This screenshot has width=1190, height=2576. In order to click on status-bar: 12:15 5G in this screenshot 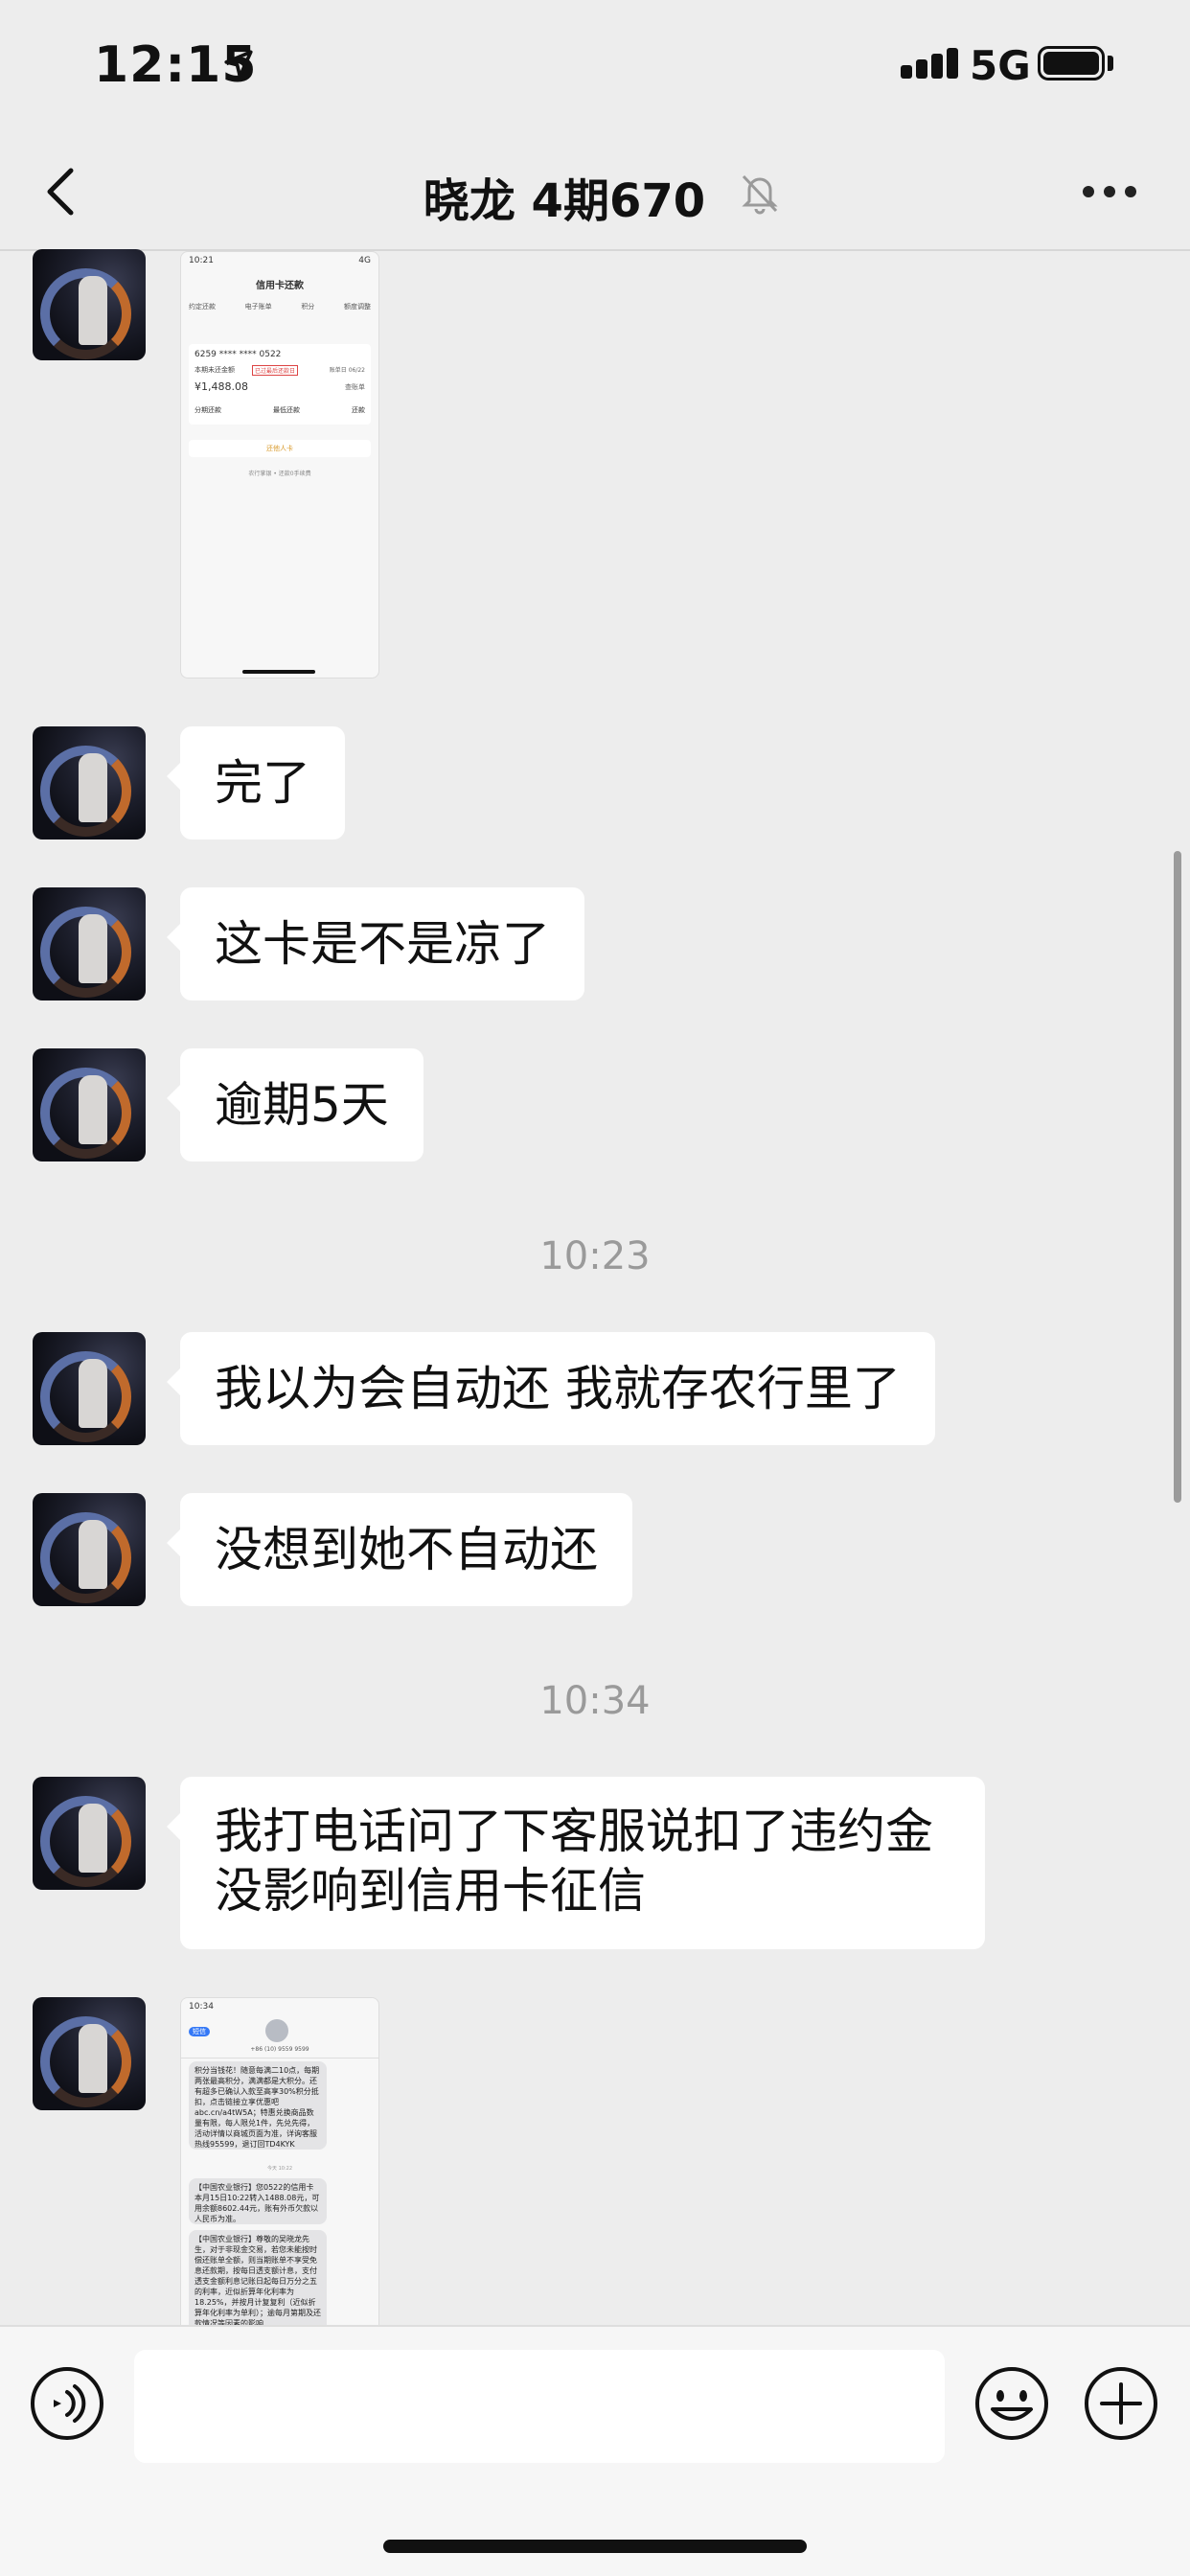, I will do `click(595, 67)`.